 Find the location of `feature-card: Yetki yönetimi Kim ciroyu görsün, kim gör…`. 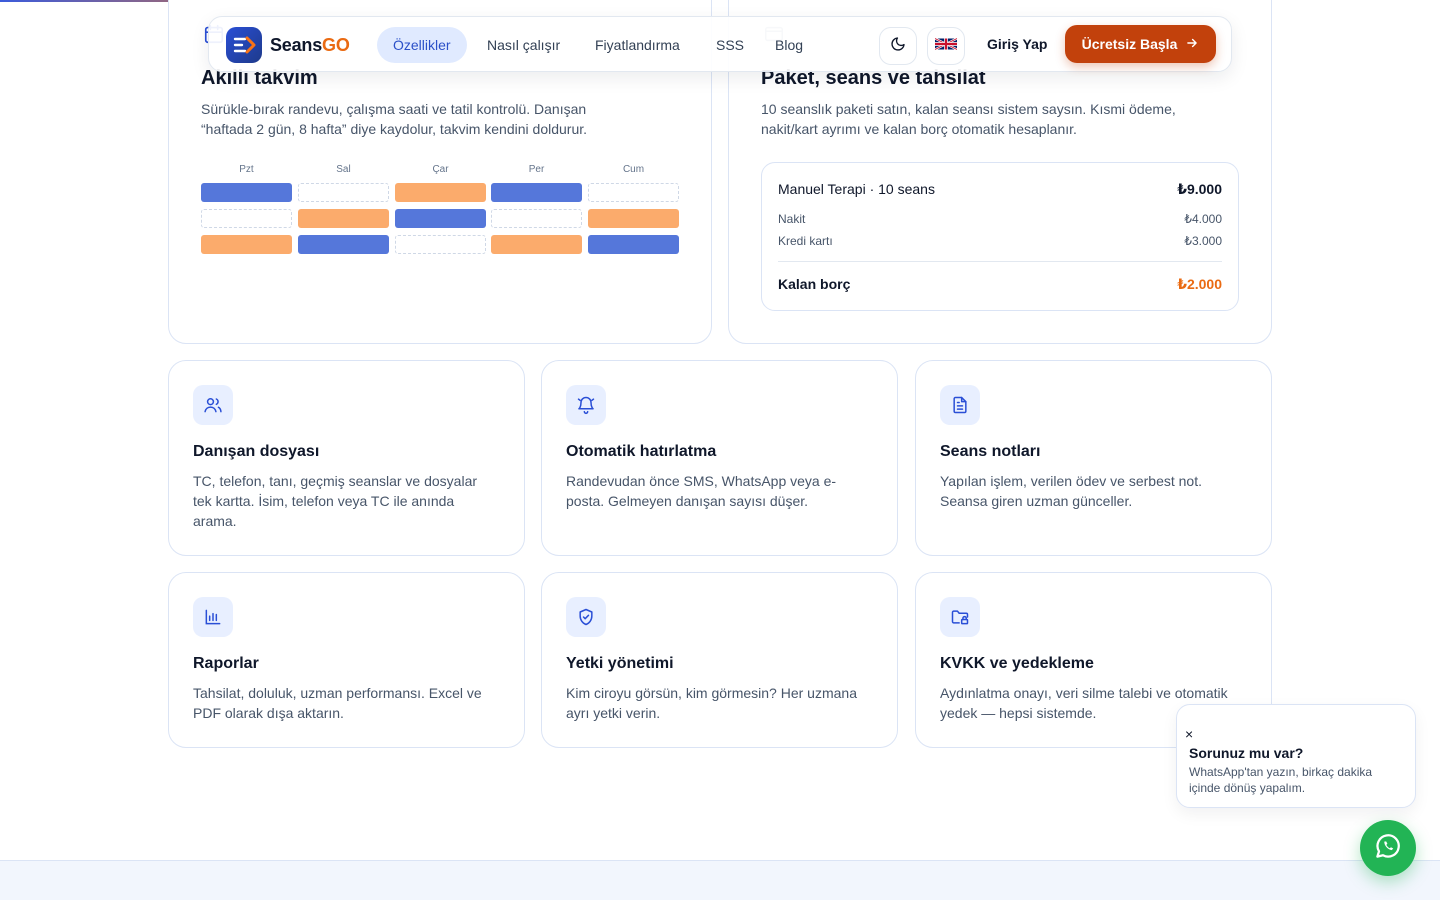

feature-card: Yetki yönetimi Kim ciroyu görsün, kim gör… is located at coordinates (719, 660).